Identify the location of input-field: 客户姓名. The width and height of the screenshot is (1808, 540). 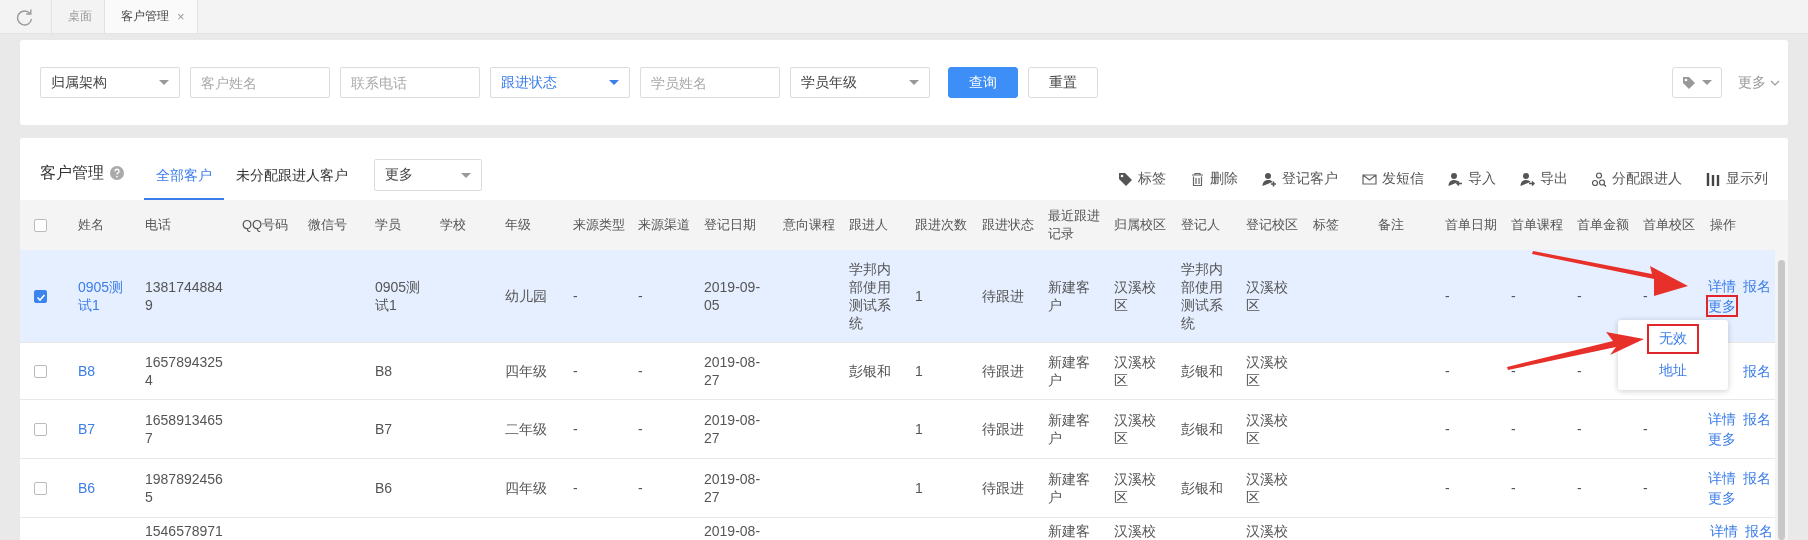
(260, 82).